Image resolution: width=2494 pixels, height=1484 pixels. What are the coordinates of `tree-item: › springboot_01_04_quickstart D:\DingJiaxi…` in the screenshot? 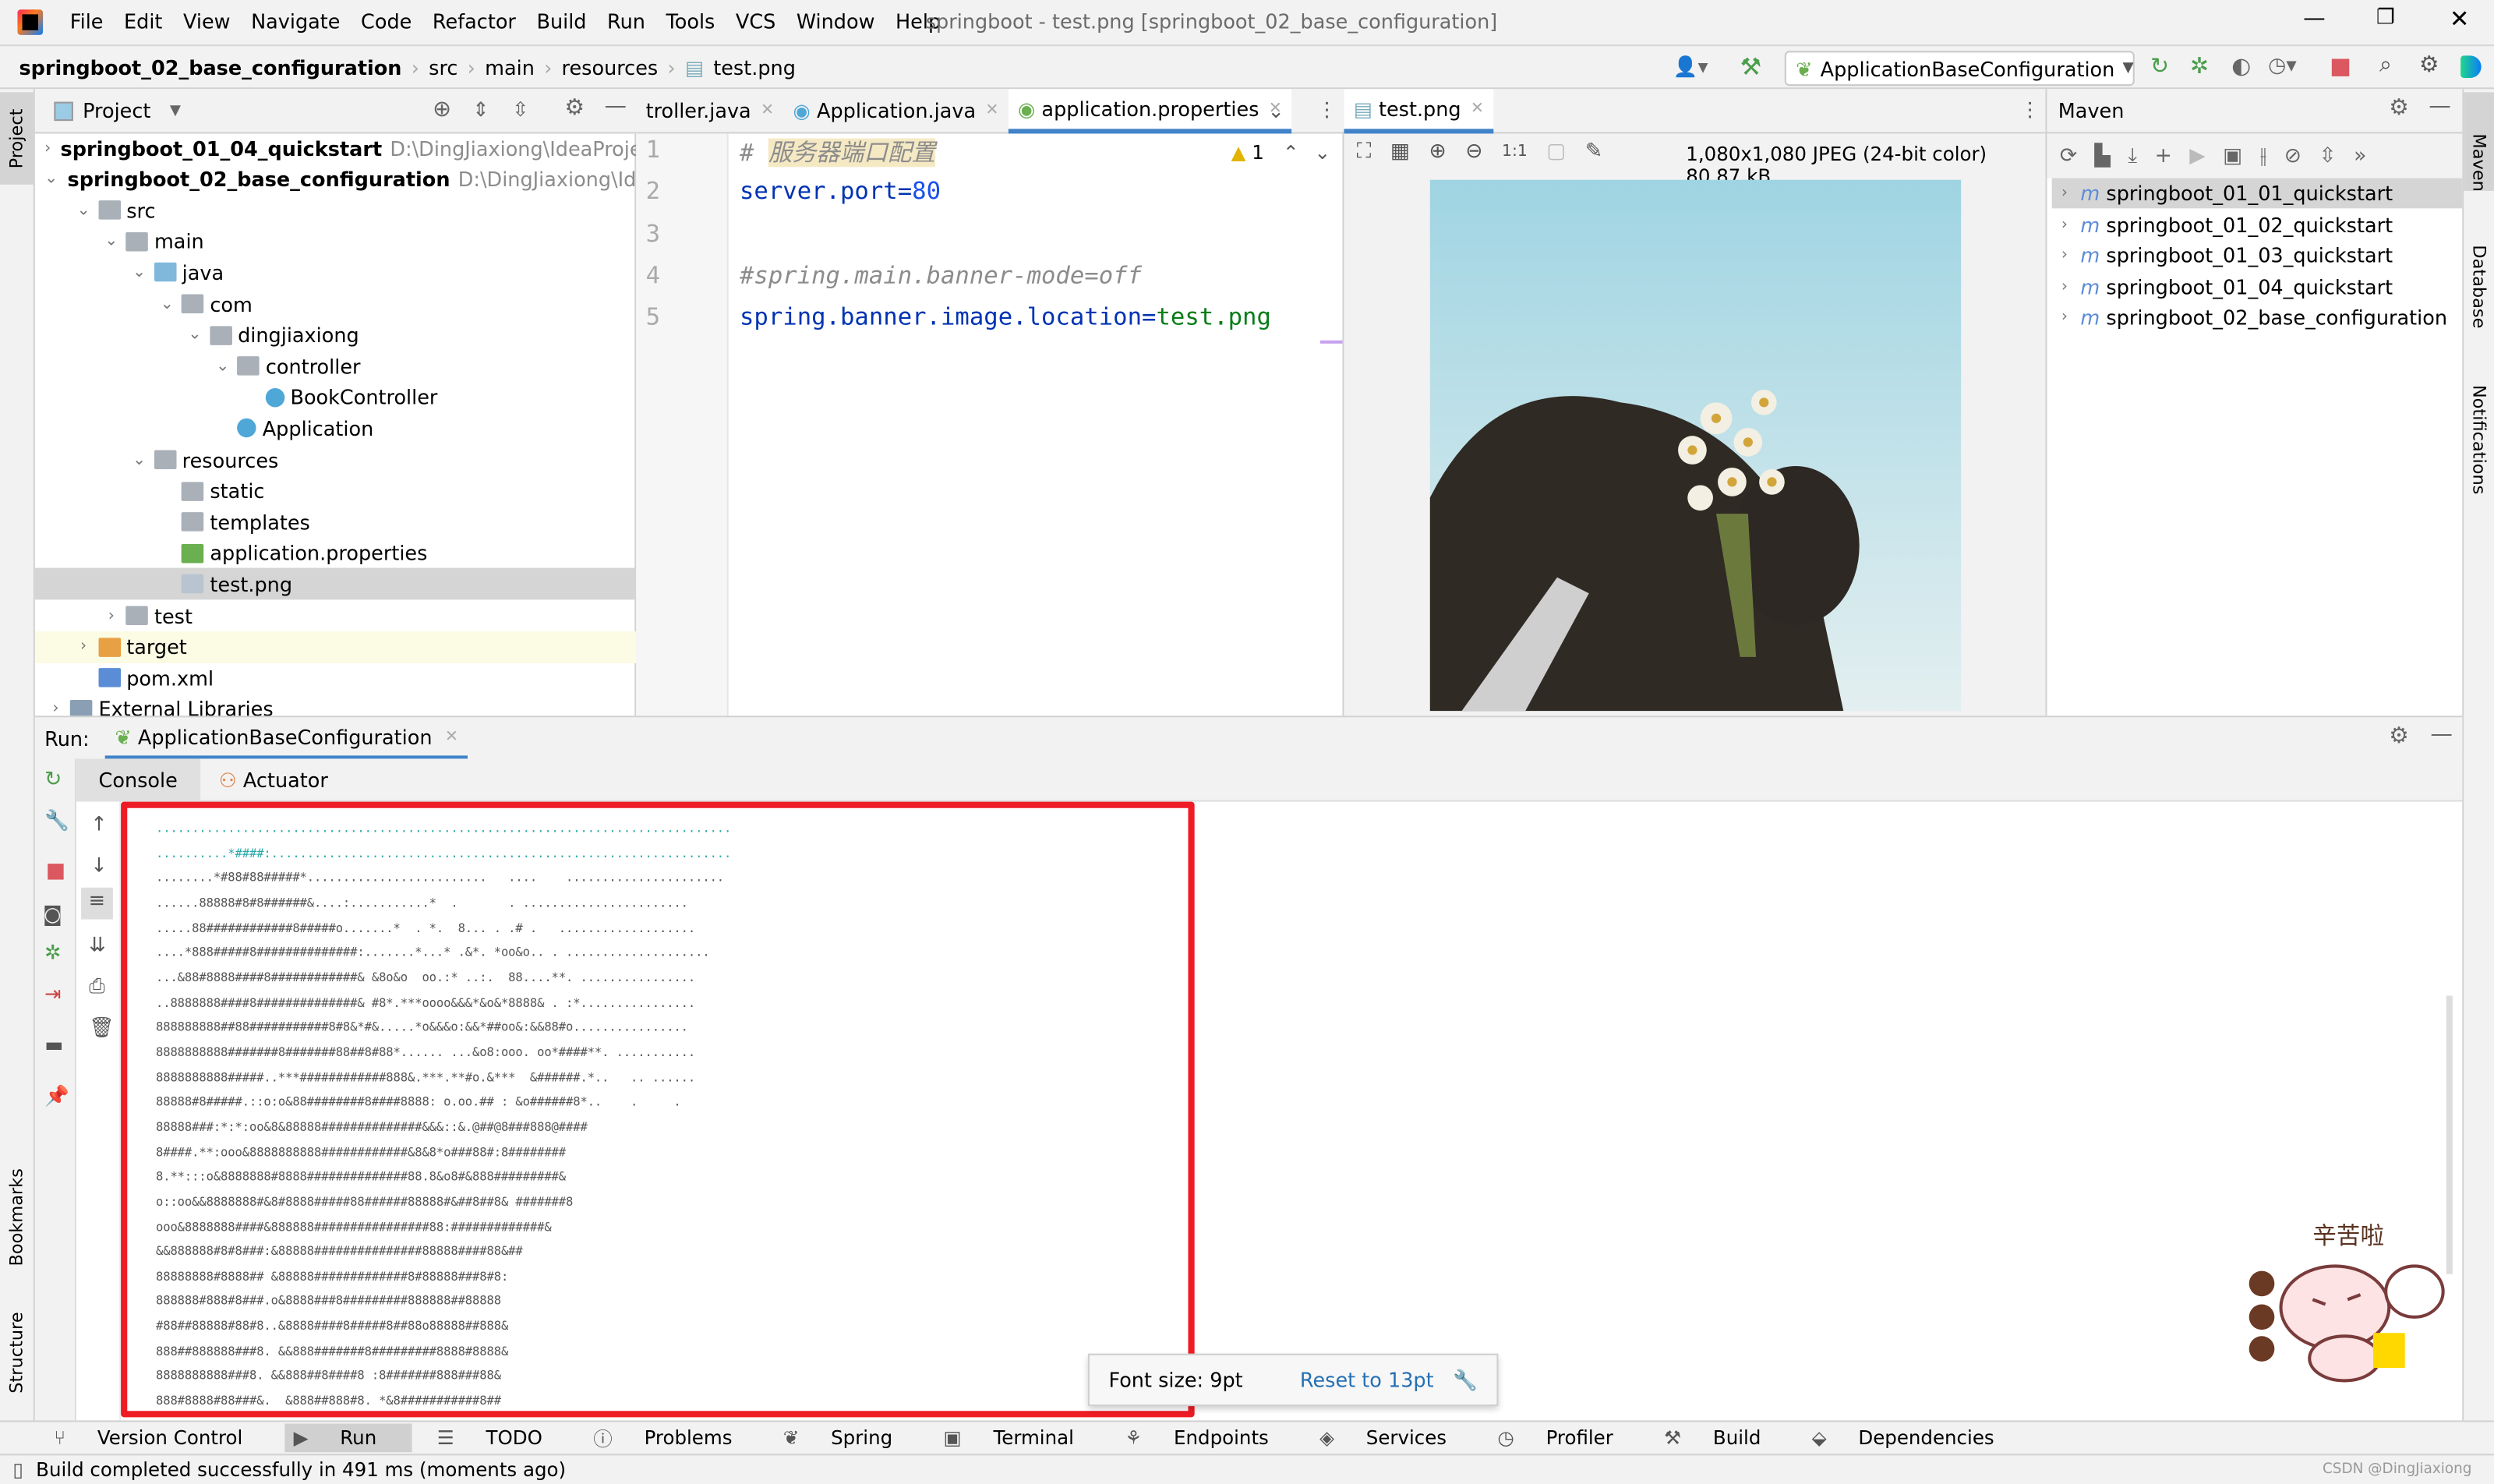 It's located at (335, 148).